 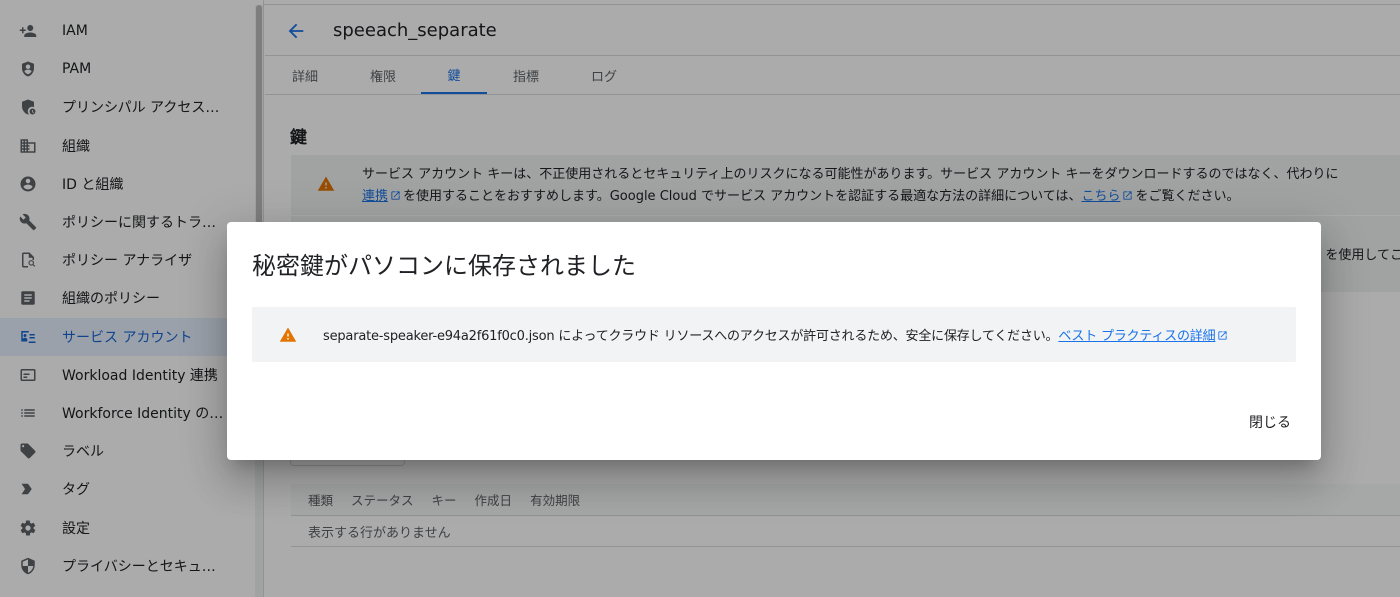 I want to click on close-button: 閉じる, so click(x=1270, y=422).